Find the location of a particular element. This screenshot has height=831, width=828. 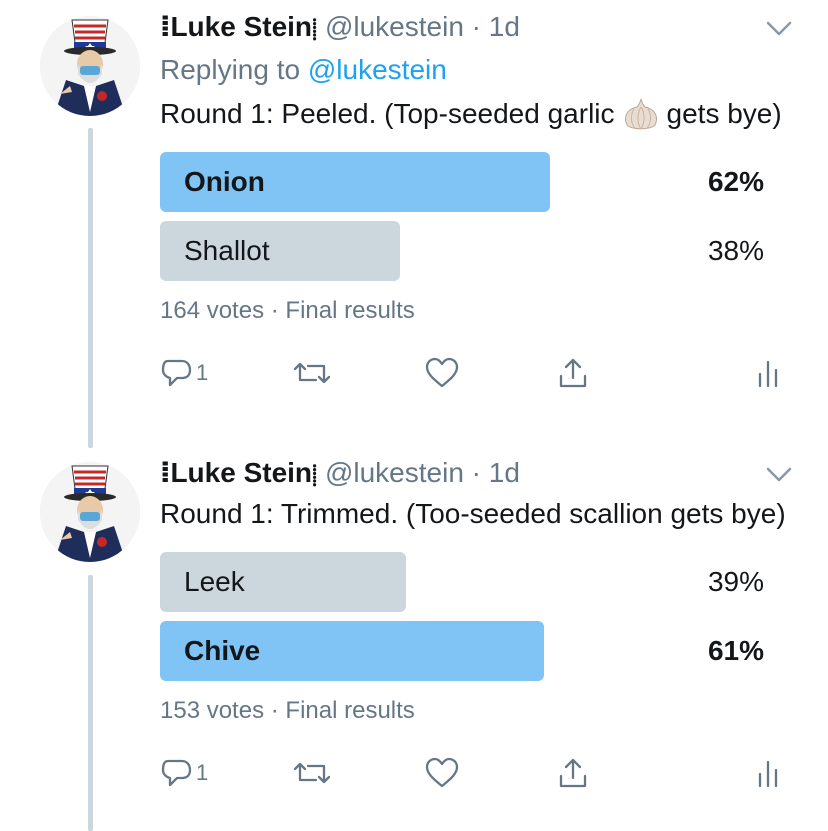

poll-votes: 153 votes is located at coordinates (212, 710).